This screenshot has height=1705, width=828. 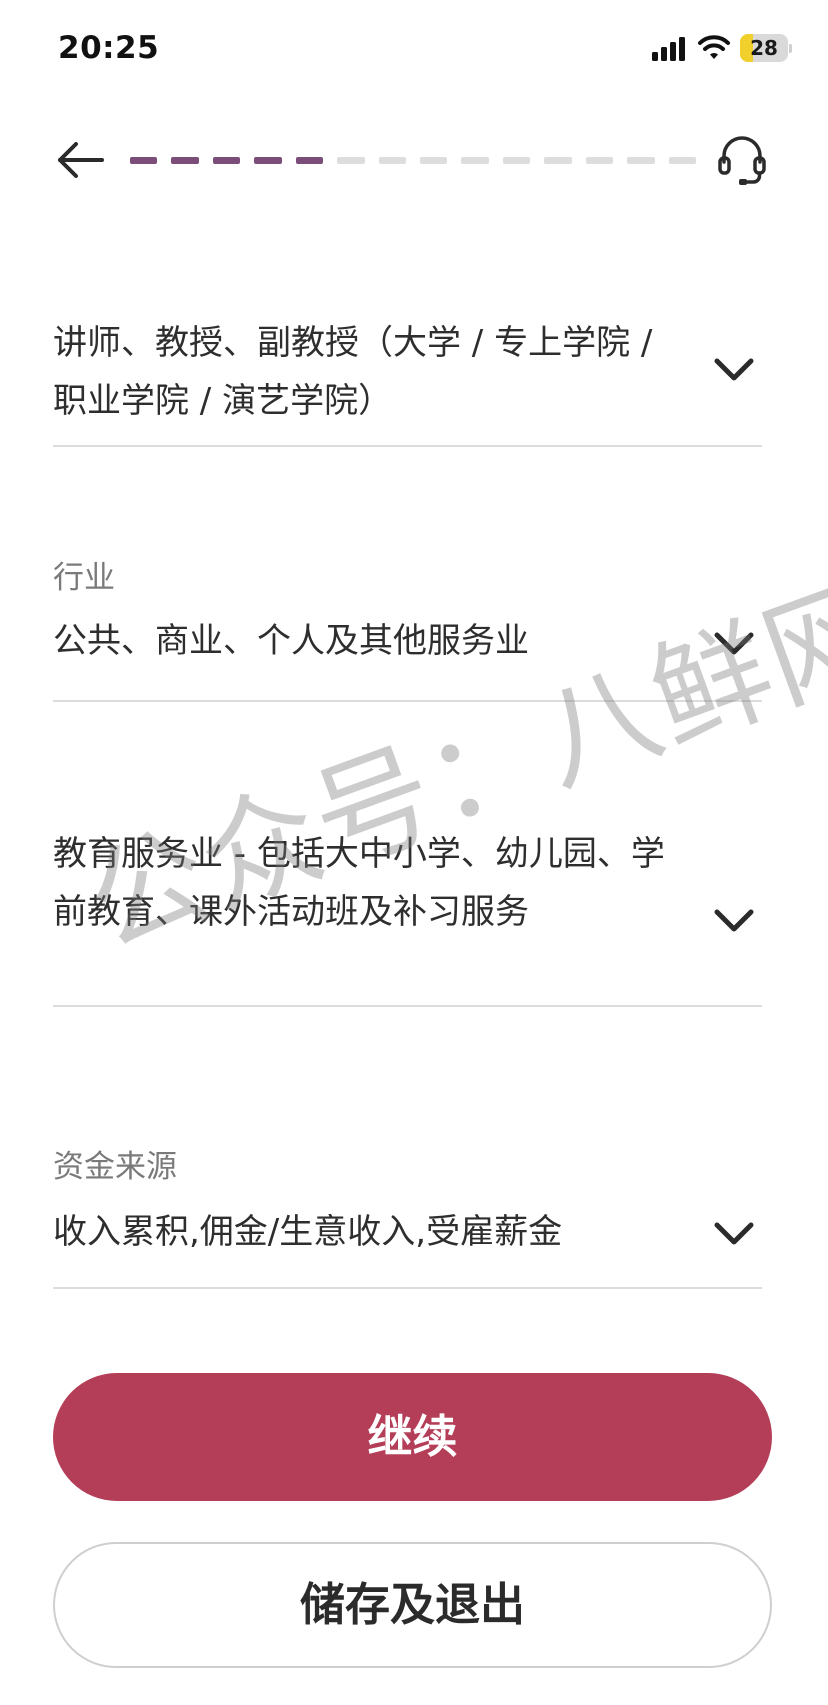 I want to click on status-time: 20:25, so click(x=109, y=48).